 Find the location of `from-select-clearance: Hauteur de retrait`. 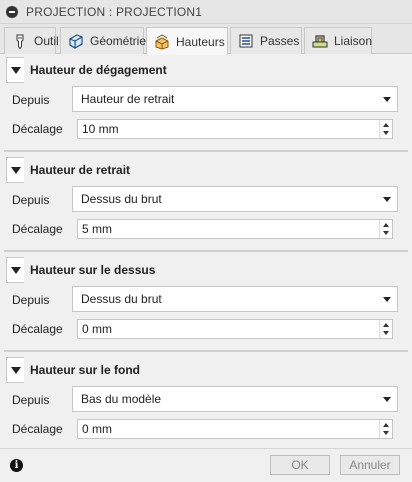

from-select-clearance: Hauteur de retrait is located at coordinates (235, 99).